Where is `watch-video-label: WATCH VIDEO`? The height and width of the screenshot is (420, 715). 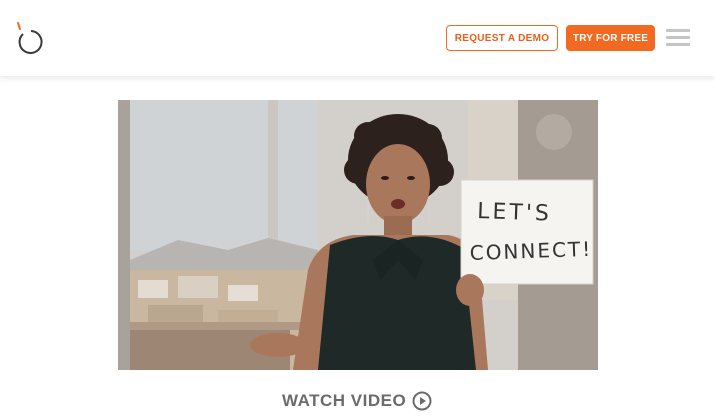 watch-video-label: WATCH VIDEO is located at coordinates (344, 400).